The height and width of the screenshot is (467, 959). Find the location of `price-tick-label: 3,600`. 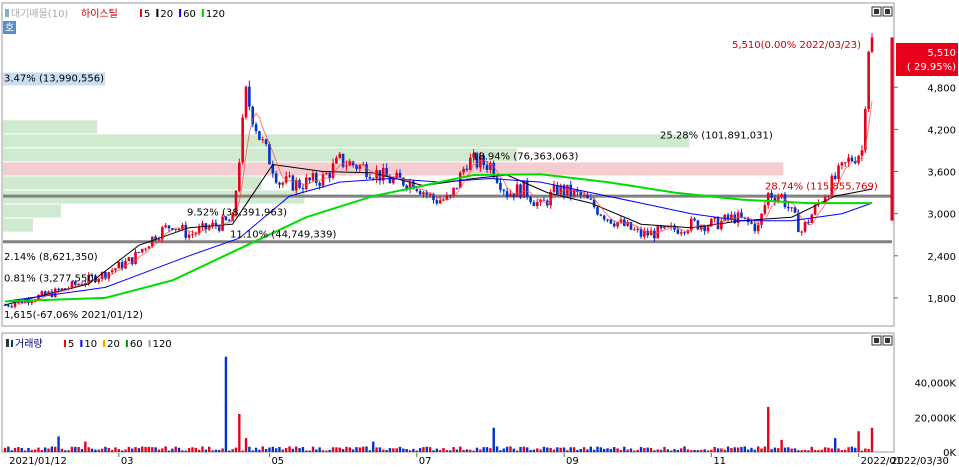

price-tick-label: 3,600 is located at coordinates (941, 173).